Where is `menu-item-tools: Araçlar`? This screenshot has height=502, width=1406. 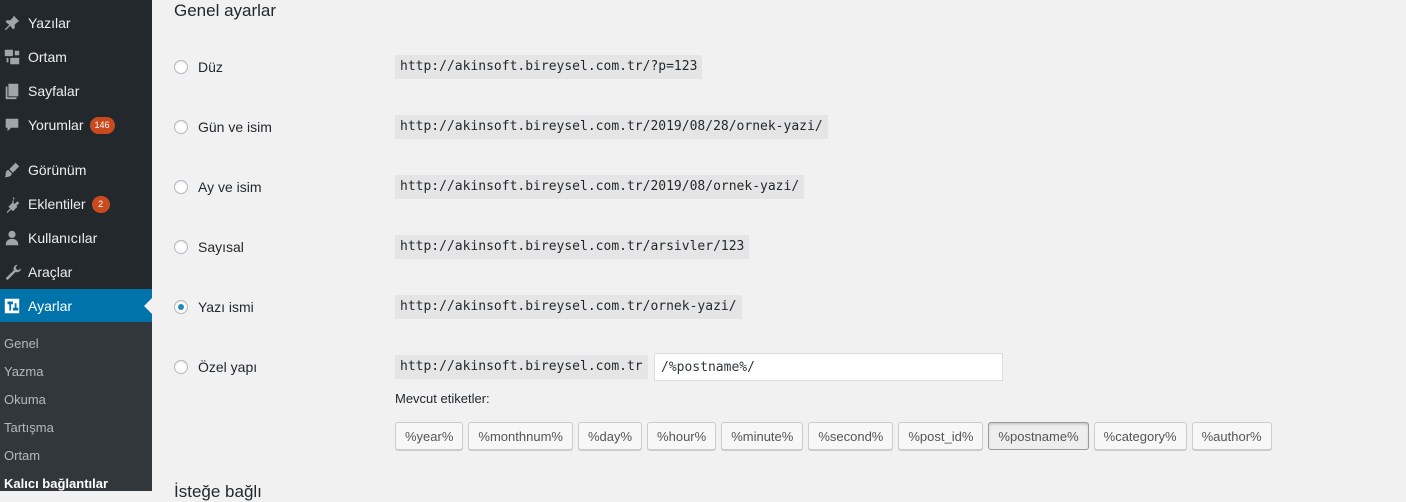 menu-item-tools: Araçlar is located at coordinates (76, 272).